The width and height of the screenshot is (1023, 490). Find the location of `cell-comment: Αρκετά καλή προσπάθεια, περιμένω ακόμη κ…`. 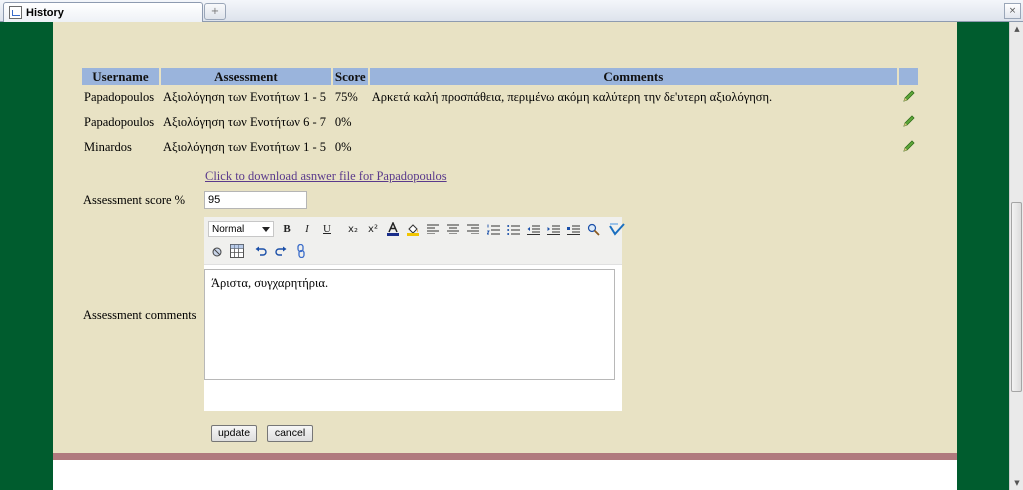

cell-comment: Αρκετά καλή προσπάθεια, περιμένω ακόμη κ… is located at coordinates (572, 97).